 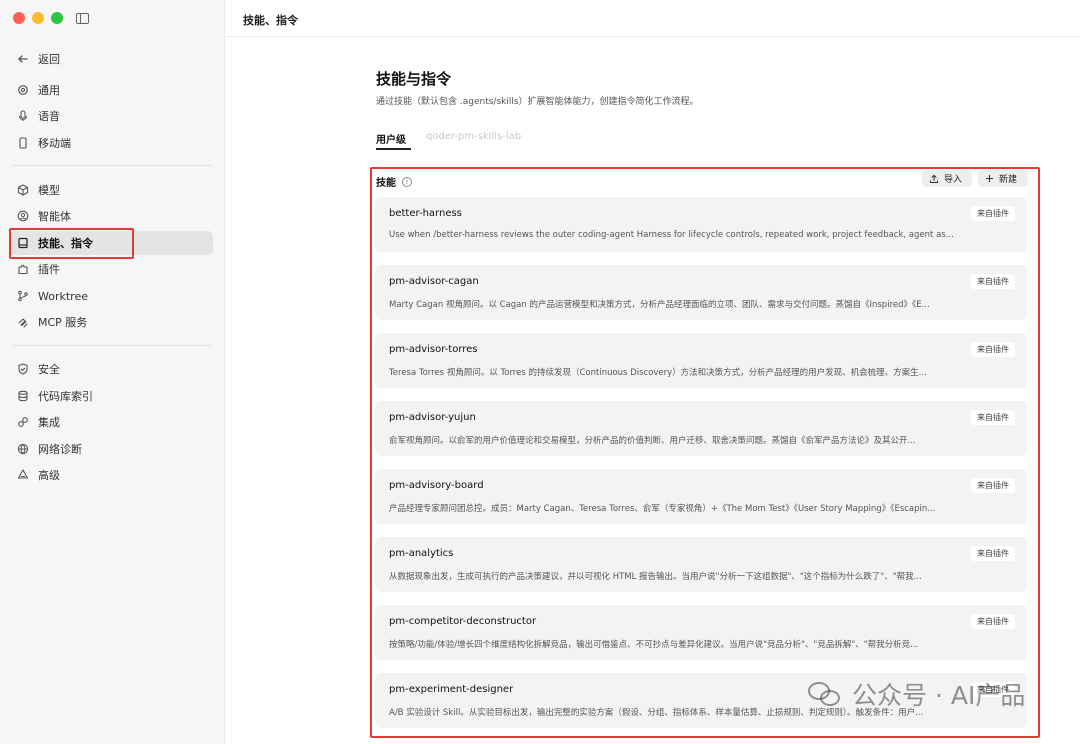 What do you see at coordinates (49, 475) in the screenshot?
I see `sidebar-item-label: 高级` at bounding box center [49, 475].